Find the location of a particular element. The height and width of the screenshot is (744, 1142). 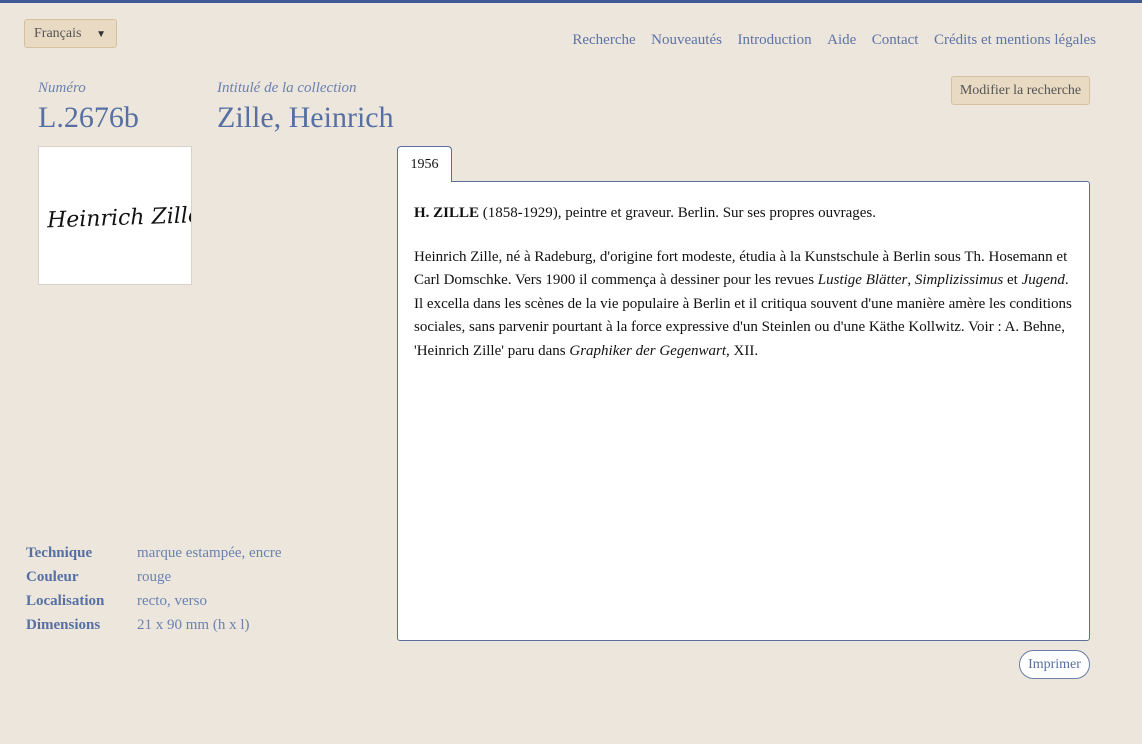

record-number: L.2676b is located at coordinates (88, 117).